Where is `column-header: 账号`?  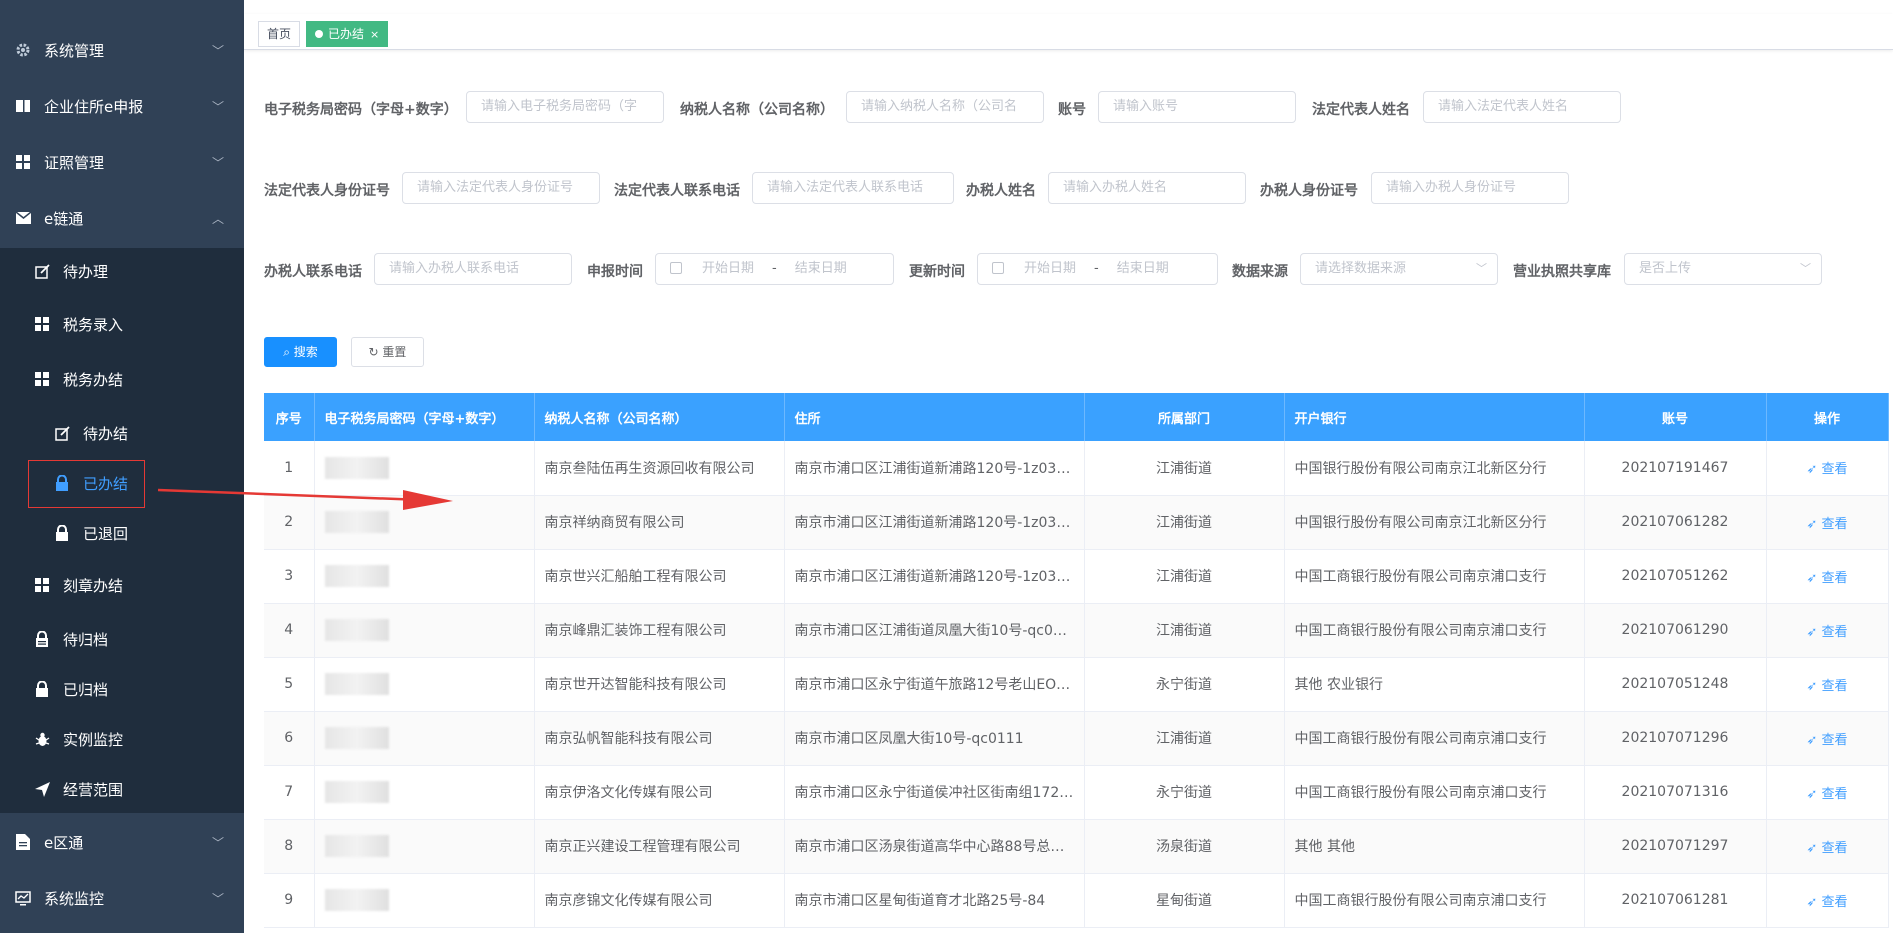
column-header: 账号 is located at coordinates (1675, 417).